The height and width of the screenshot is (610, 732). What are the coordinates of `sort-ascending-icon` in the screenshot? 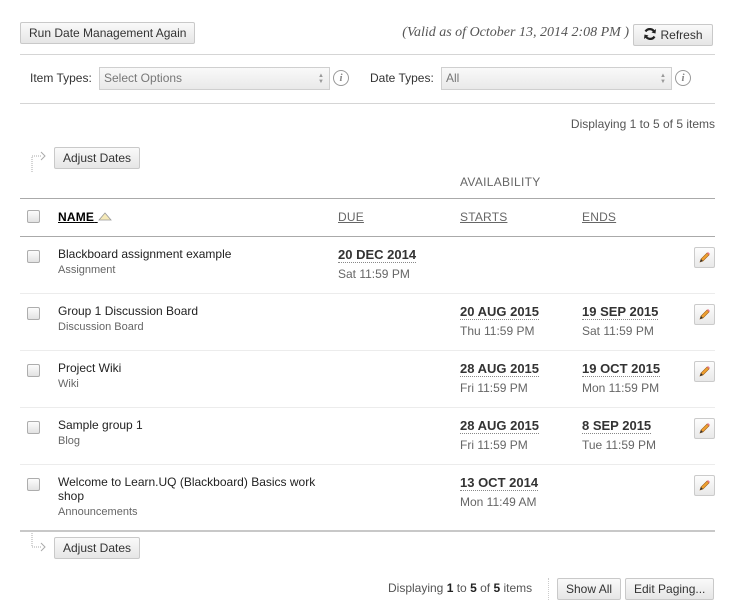 It's located at (104, 216).